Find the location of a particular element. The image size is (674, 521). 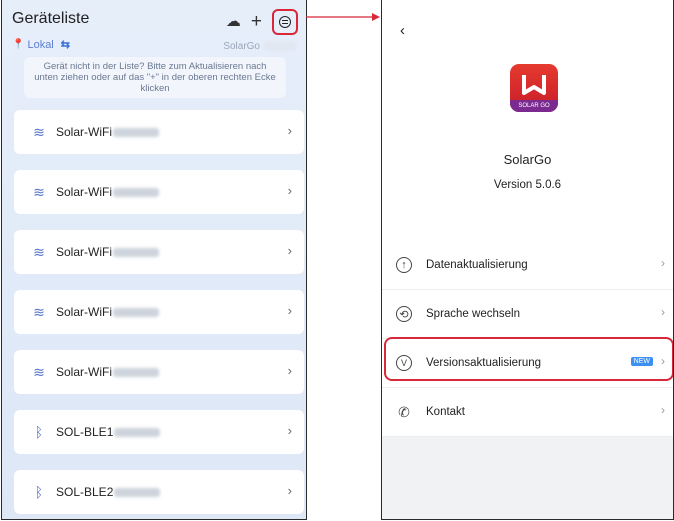

device-name: SOL-BLE1 is located at coordinates (85, 432).